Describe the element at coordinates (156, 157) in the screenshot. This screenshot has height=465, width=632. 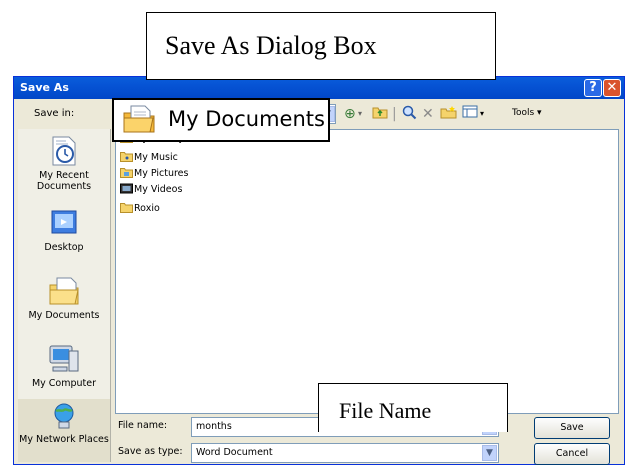
I see `file-name: My Music` at that location.